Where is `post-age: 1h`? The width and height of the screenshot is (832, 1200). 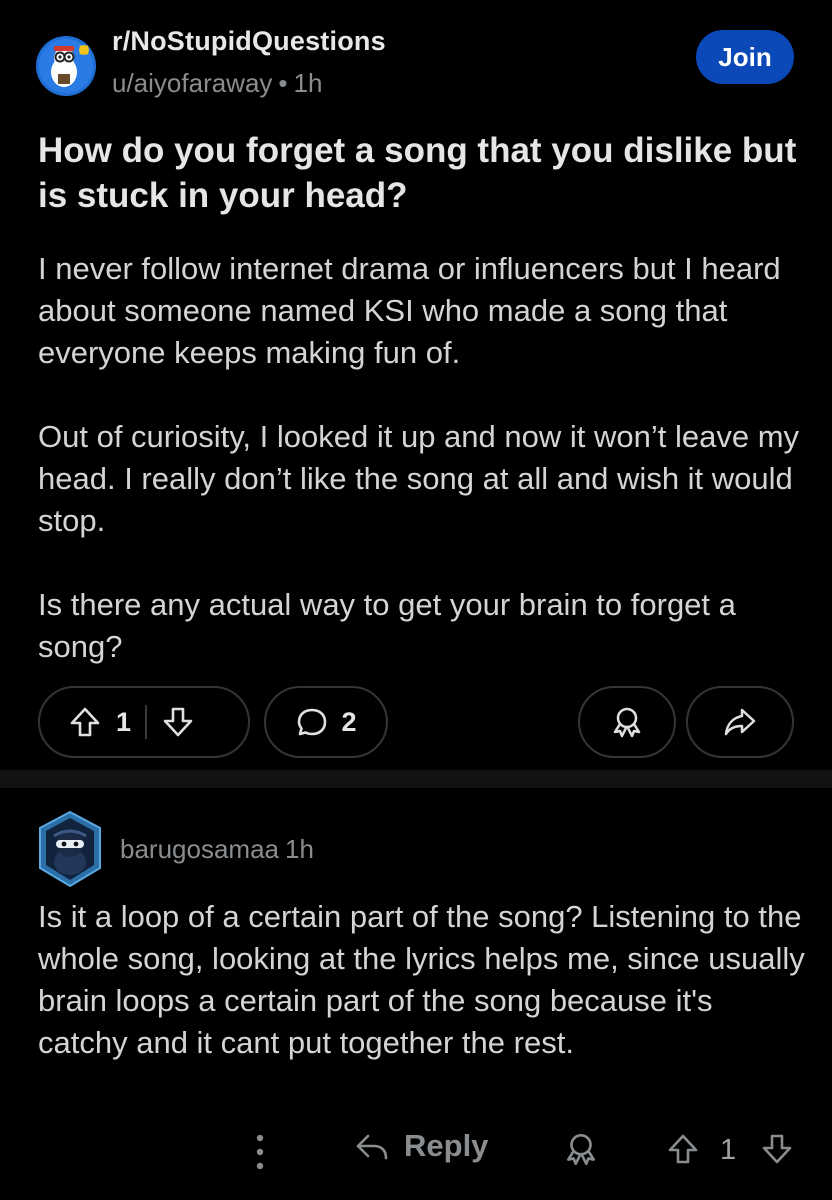
post-age: 1h is located at coordinates (308, 83).